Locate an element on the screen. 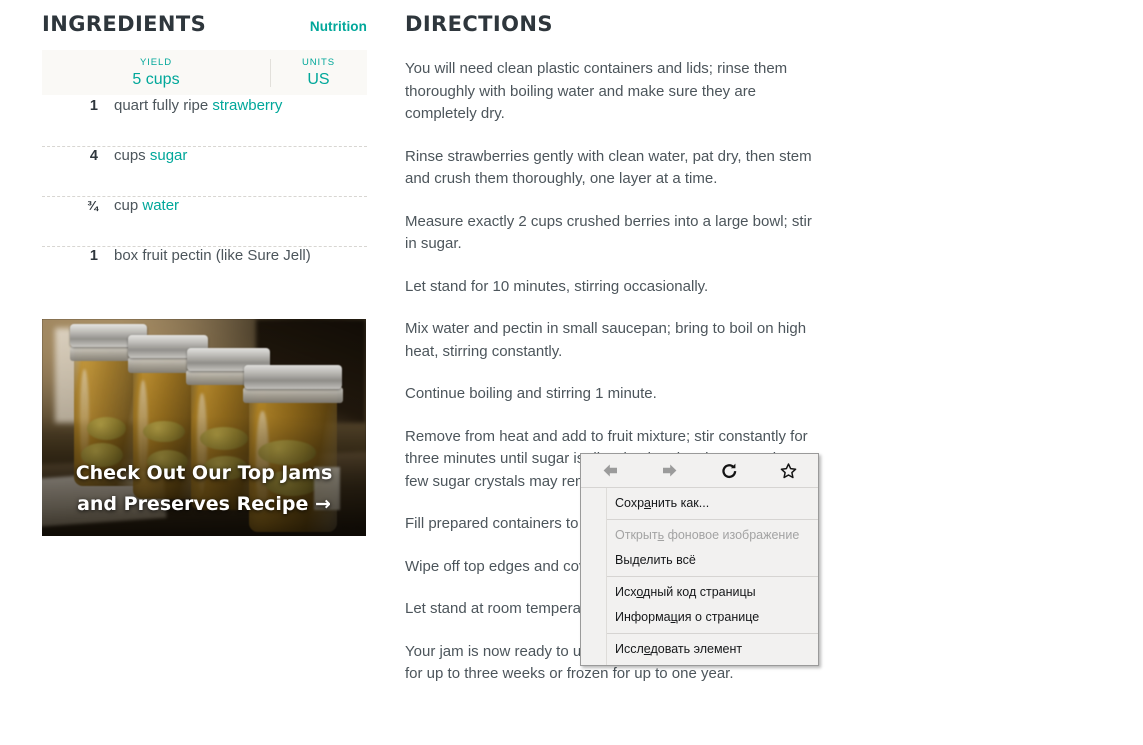 The image size is (1143, 745). back-button is located at coordinates (611, 471).